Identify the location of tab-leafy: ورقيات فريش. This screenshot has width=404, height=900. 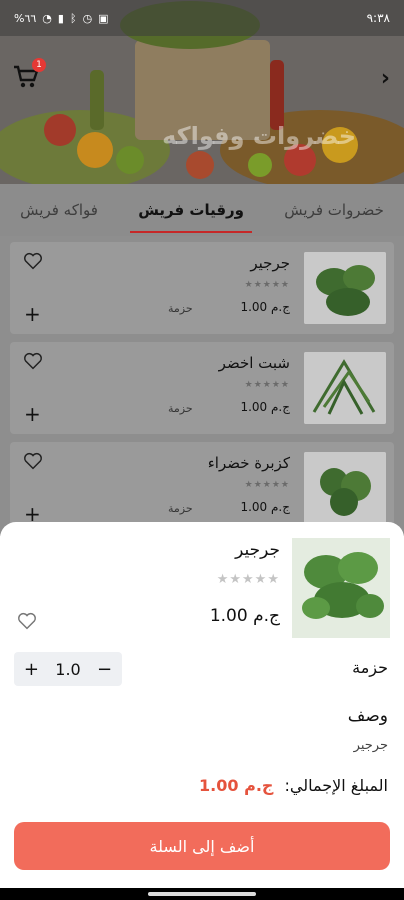
(191, 217).